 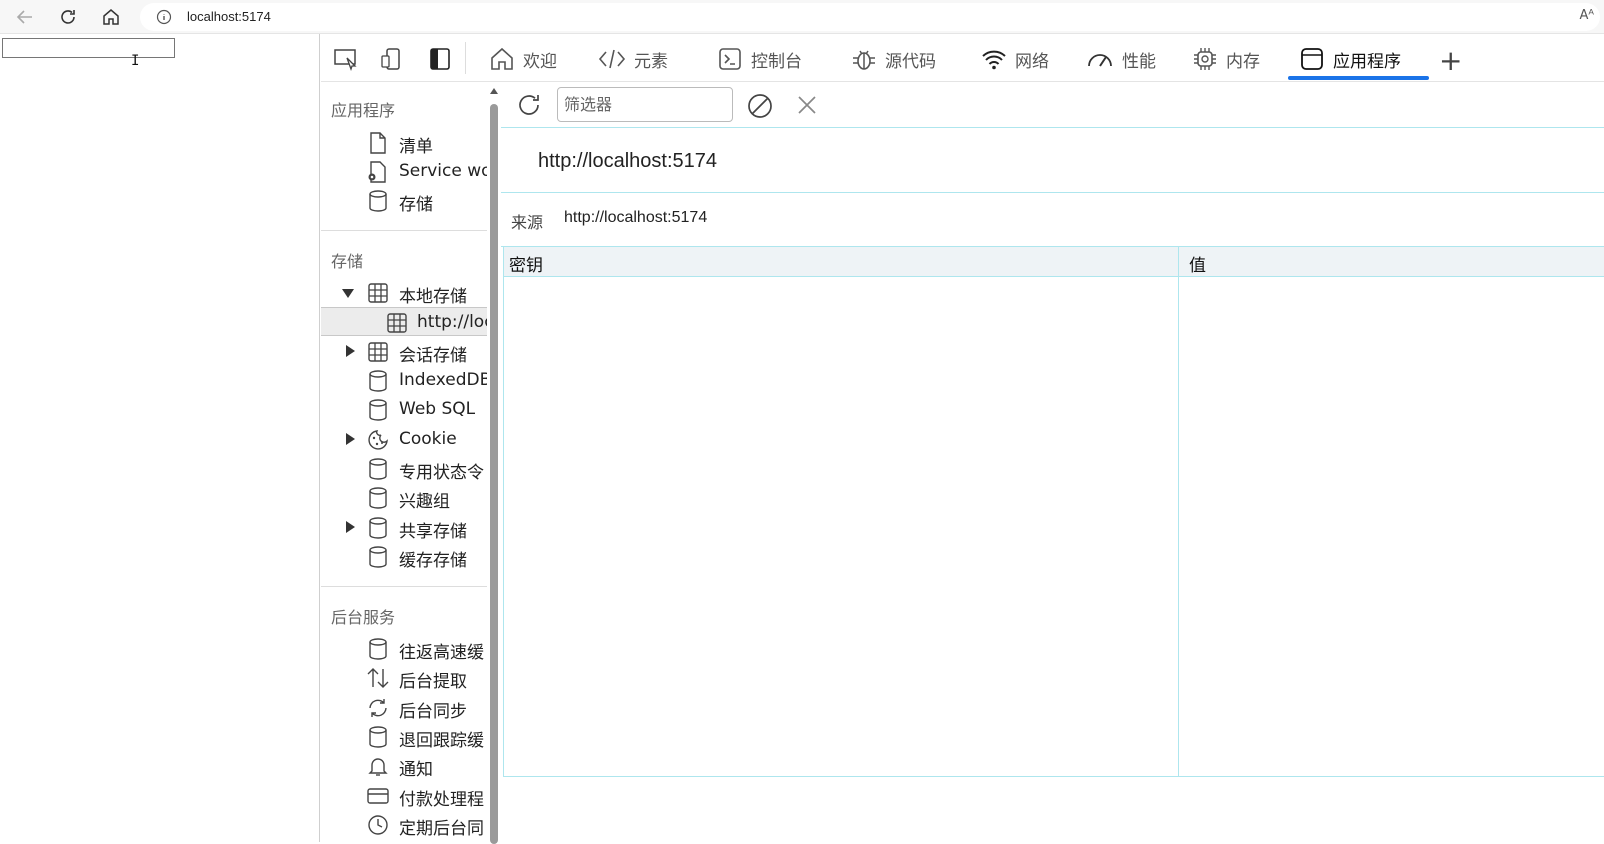 What do you see at coordinates (363, 617) in the screenshot?
I see `section-title-background-services: 后台服务` at bounding box center [363, 617].